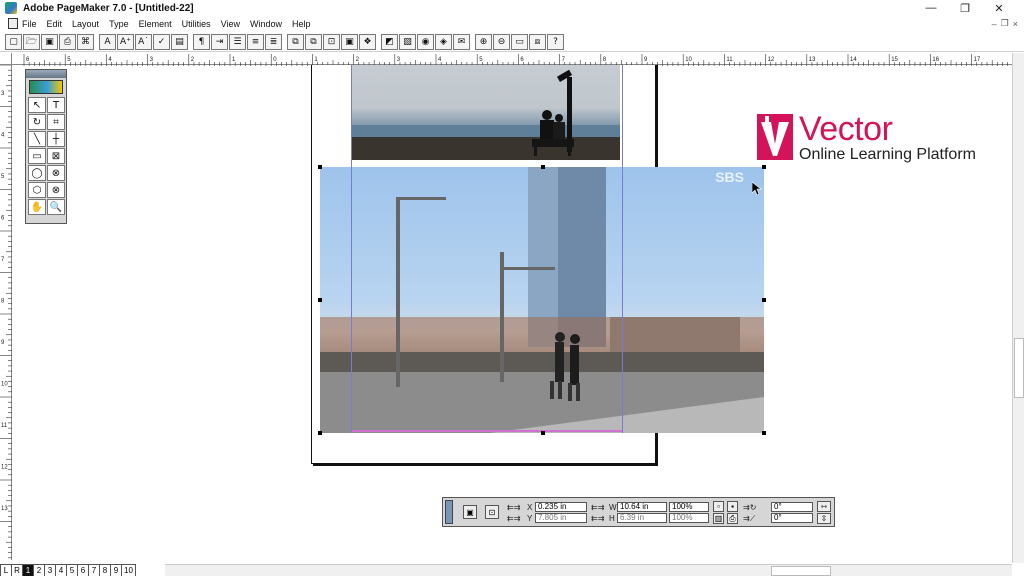 The image size is (1024, 576). What do you see at coordinates (155, 24) in the screenshot?
I see `menu-element: Element` at bounding box center [155, 24].